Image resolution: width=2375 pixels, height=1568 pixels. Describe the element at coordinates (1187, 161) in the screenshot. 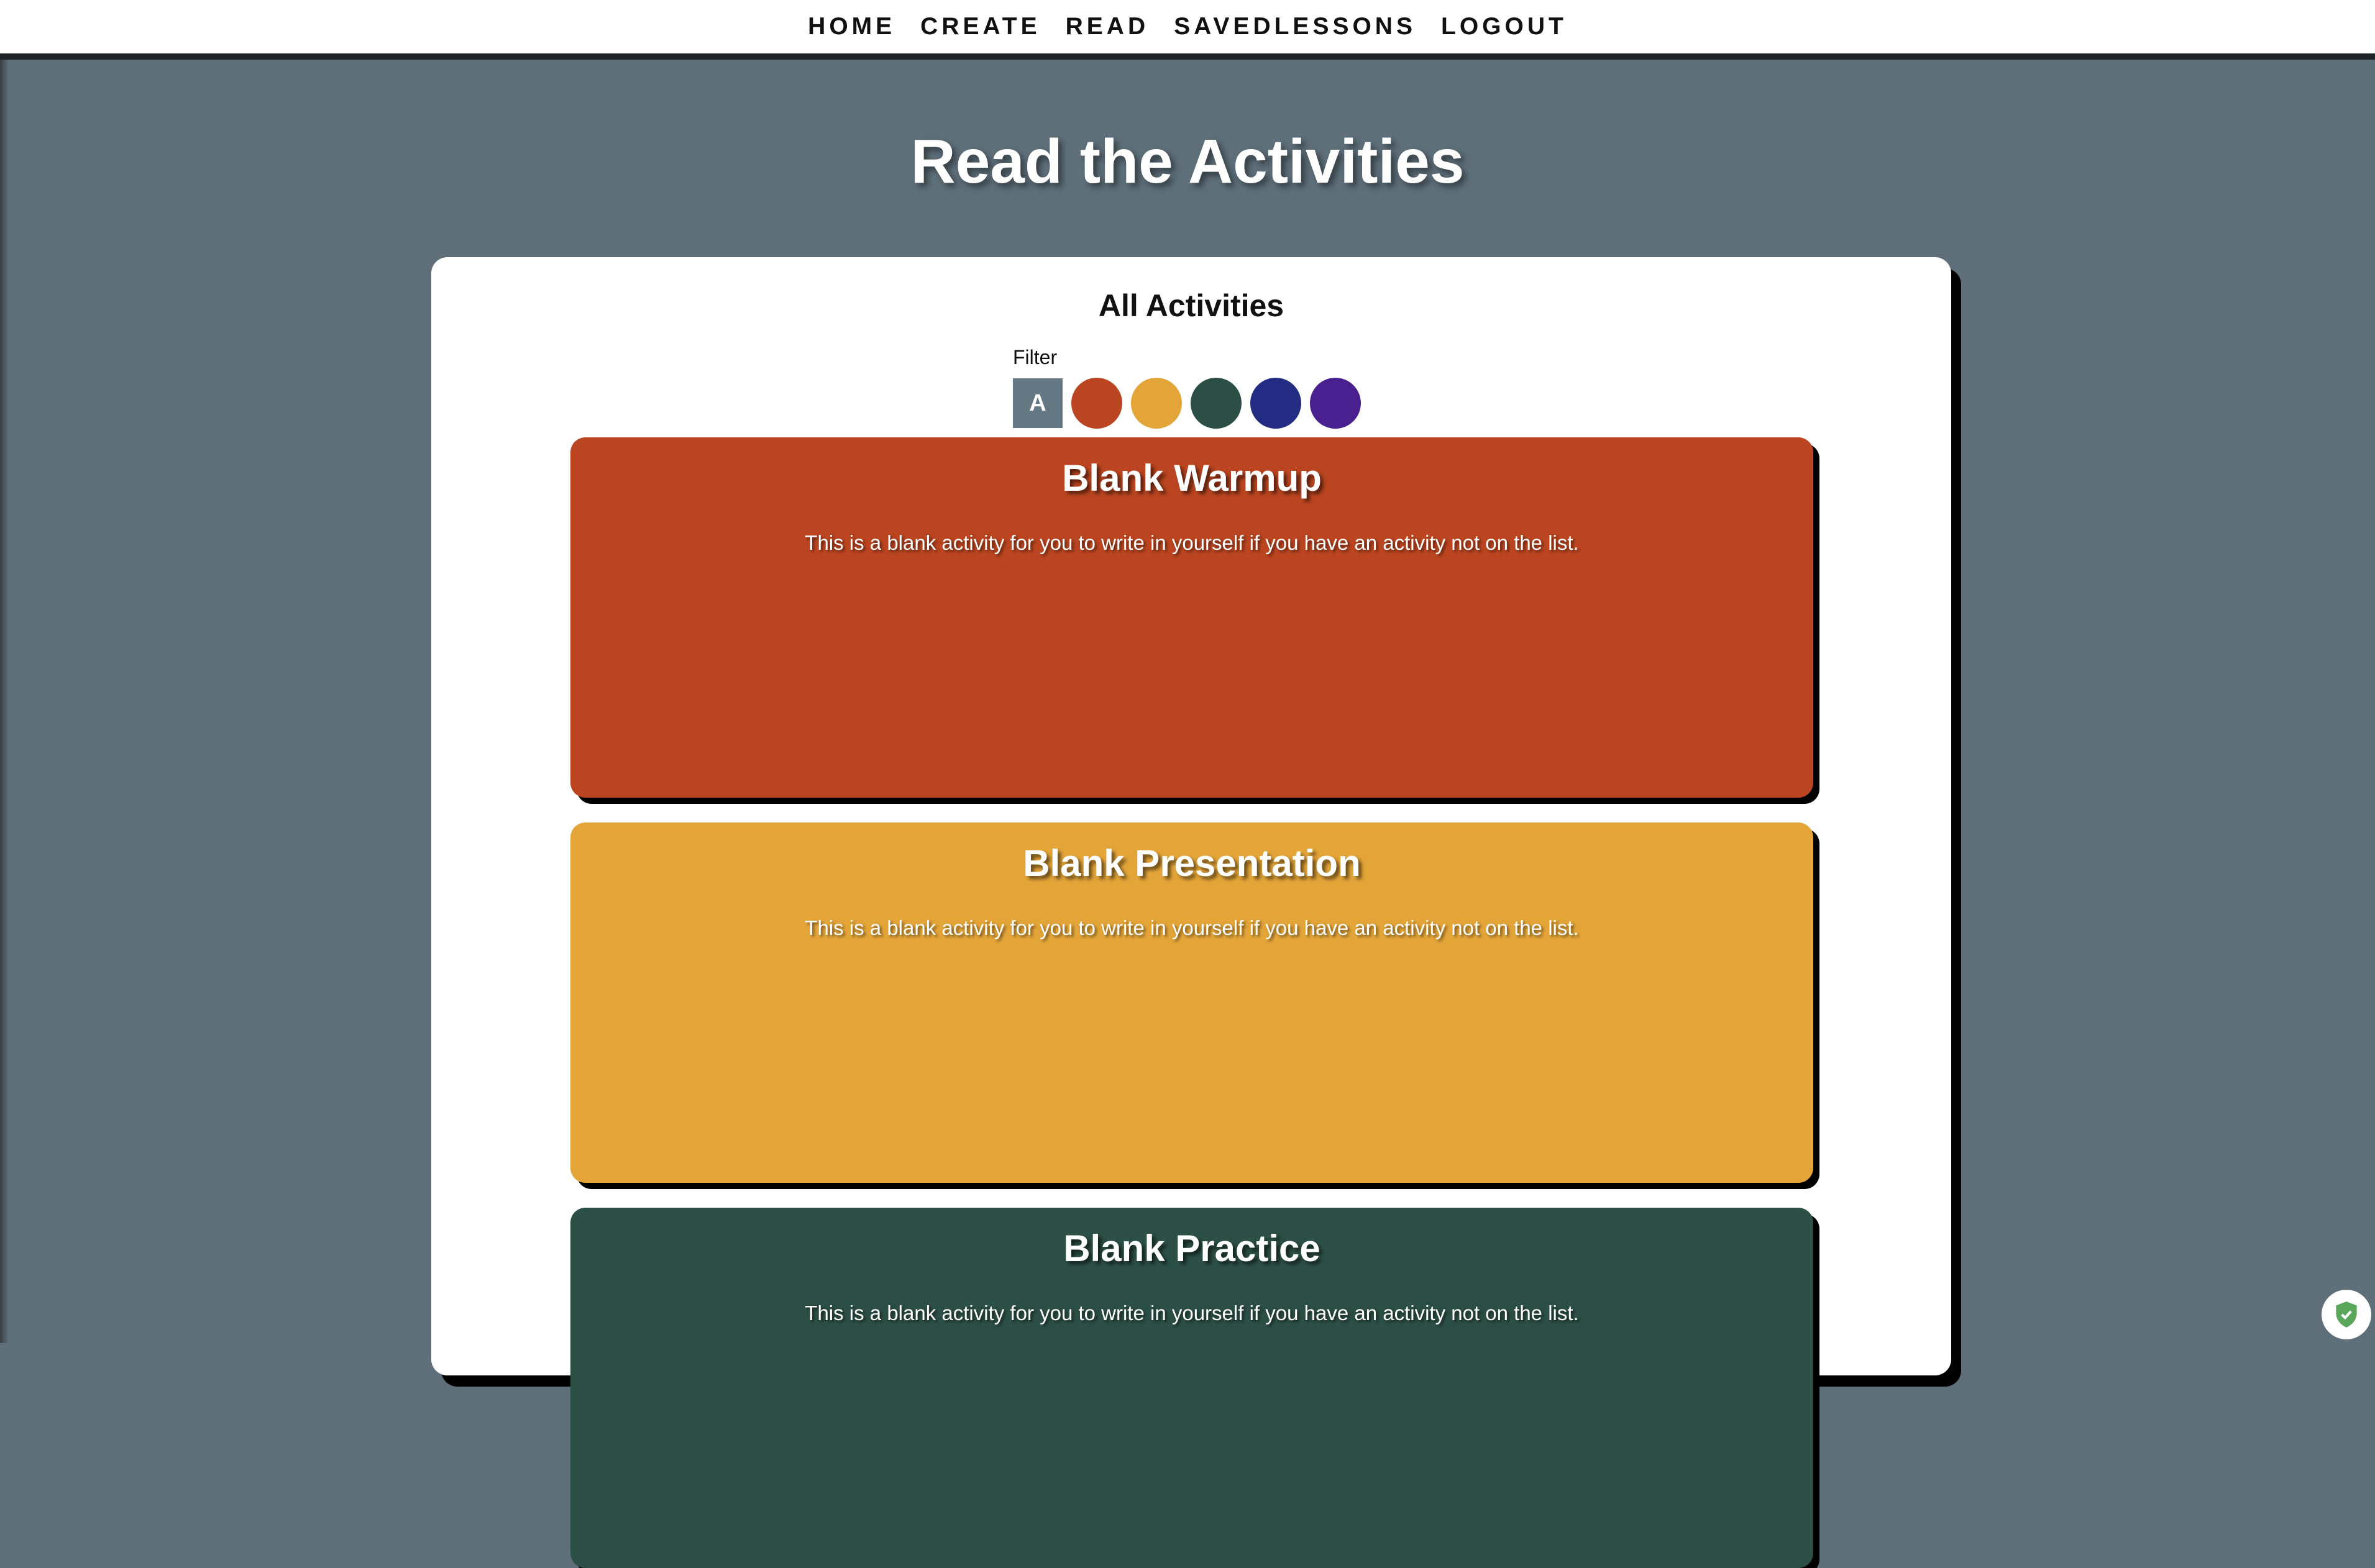

I see `page-title: Read the Activities` at that location.